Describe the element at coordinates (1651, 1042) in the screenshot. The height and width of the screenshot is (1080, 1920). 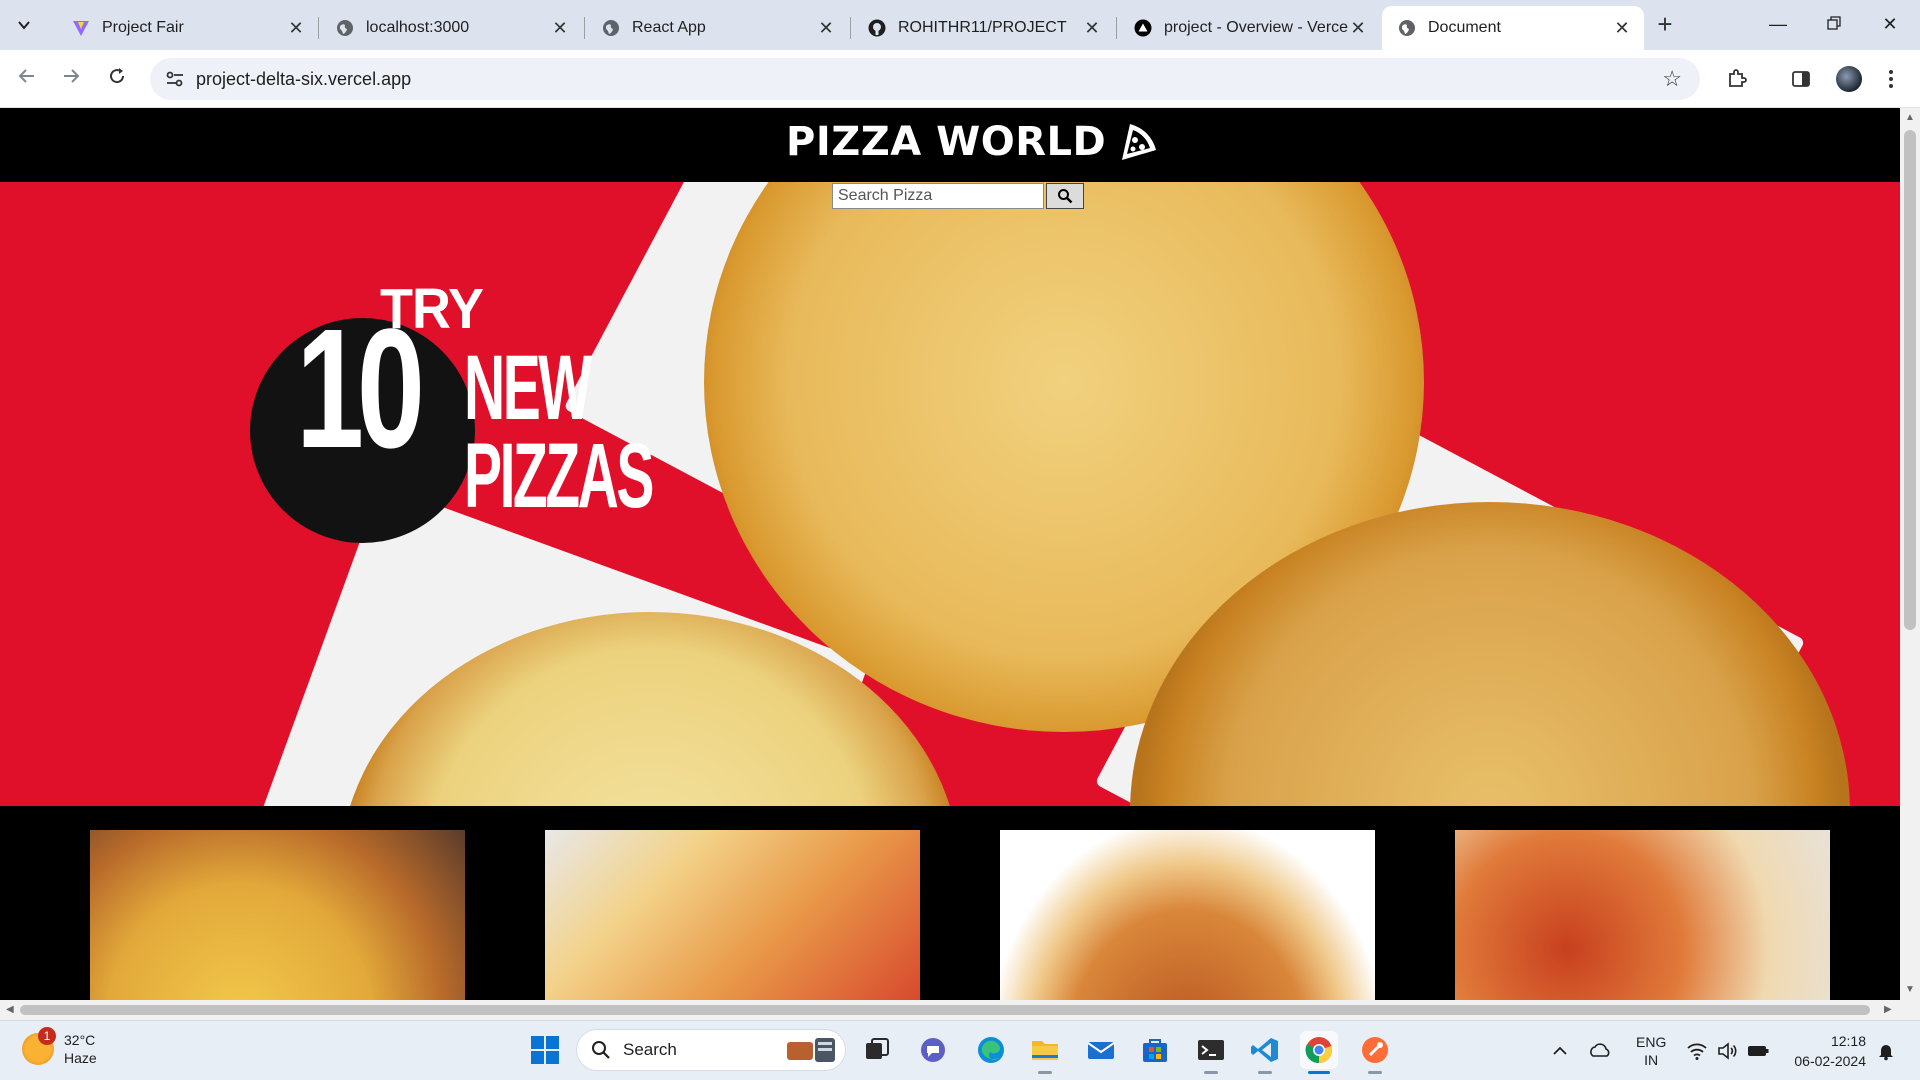
I see `lang-line1: ENG` at that location.